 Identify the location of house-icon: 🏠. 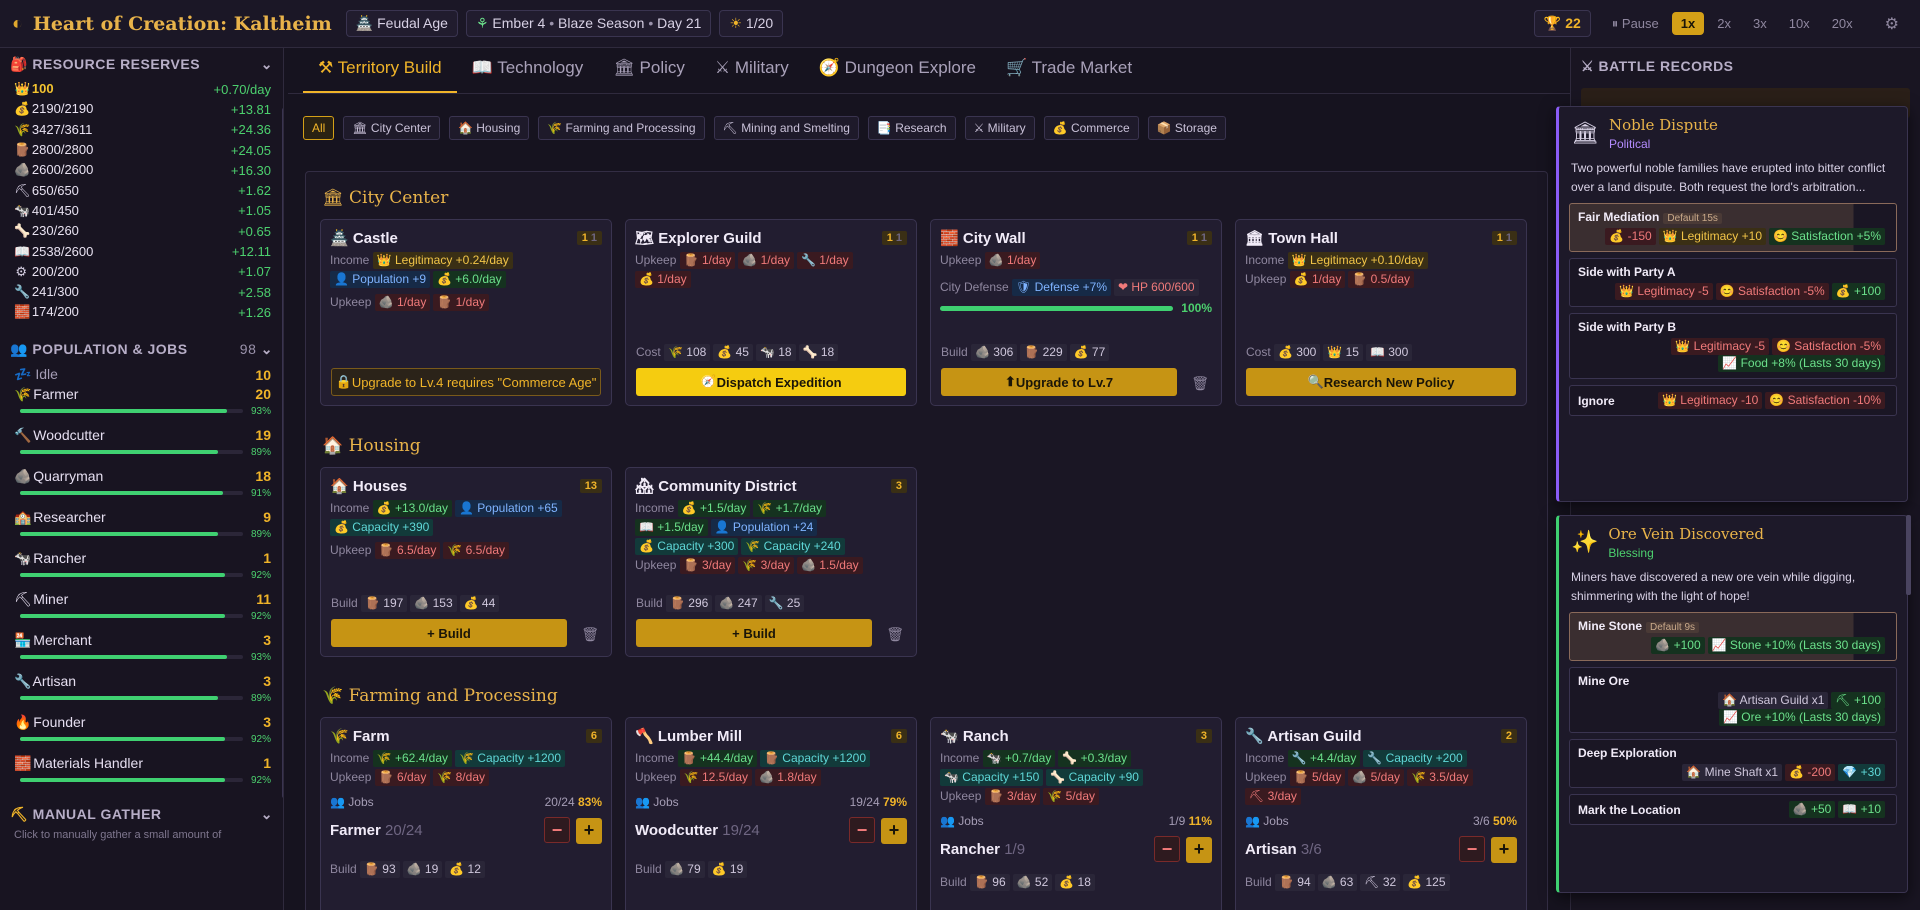
(339, 486).